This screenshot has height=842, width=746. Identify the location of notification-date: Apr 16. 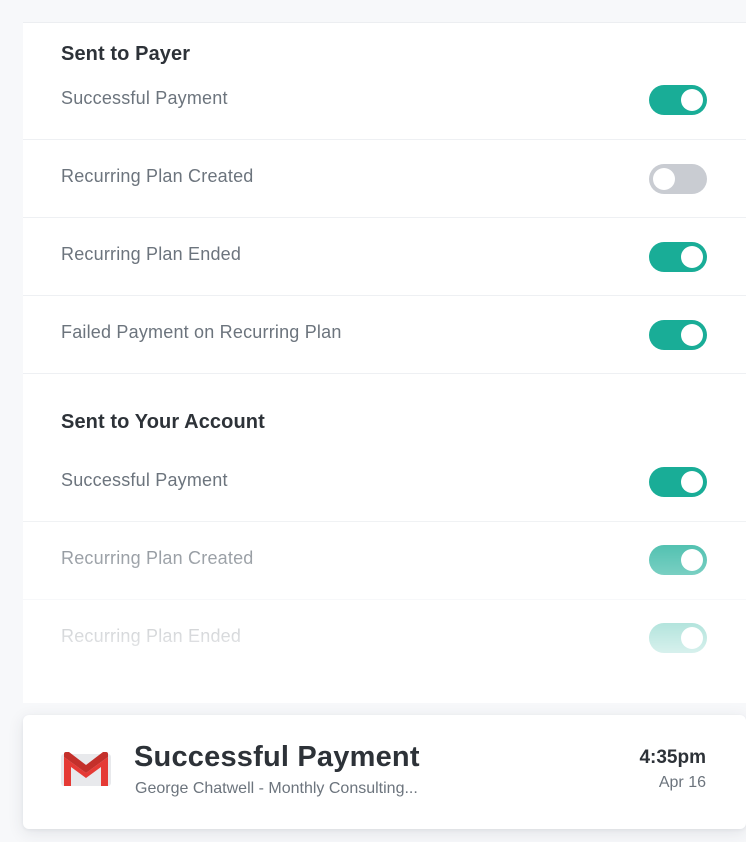
(682, 782).